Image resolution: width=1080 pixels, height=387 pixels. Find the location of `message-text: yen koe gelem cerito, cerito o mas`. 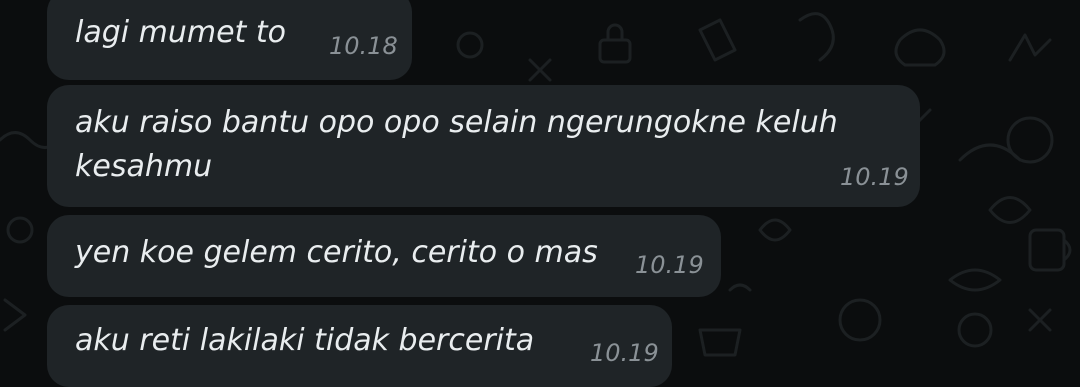

message-text: yen koe gelem cerito, cerito o mas is located at coordinates (336, 252).